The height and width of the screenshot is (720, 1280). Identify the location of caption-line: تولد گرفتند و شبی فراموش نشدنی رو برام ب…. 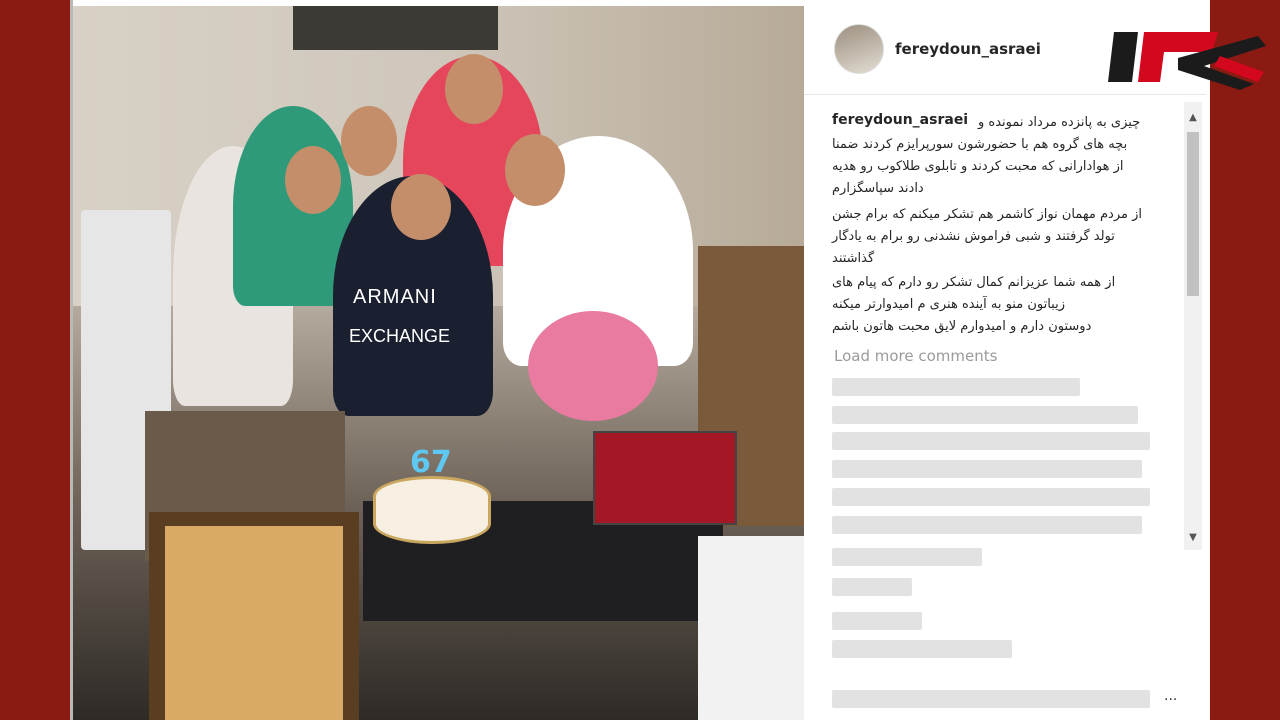
(973, 236).